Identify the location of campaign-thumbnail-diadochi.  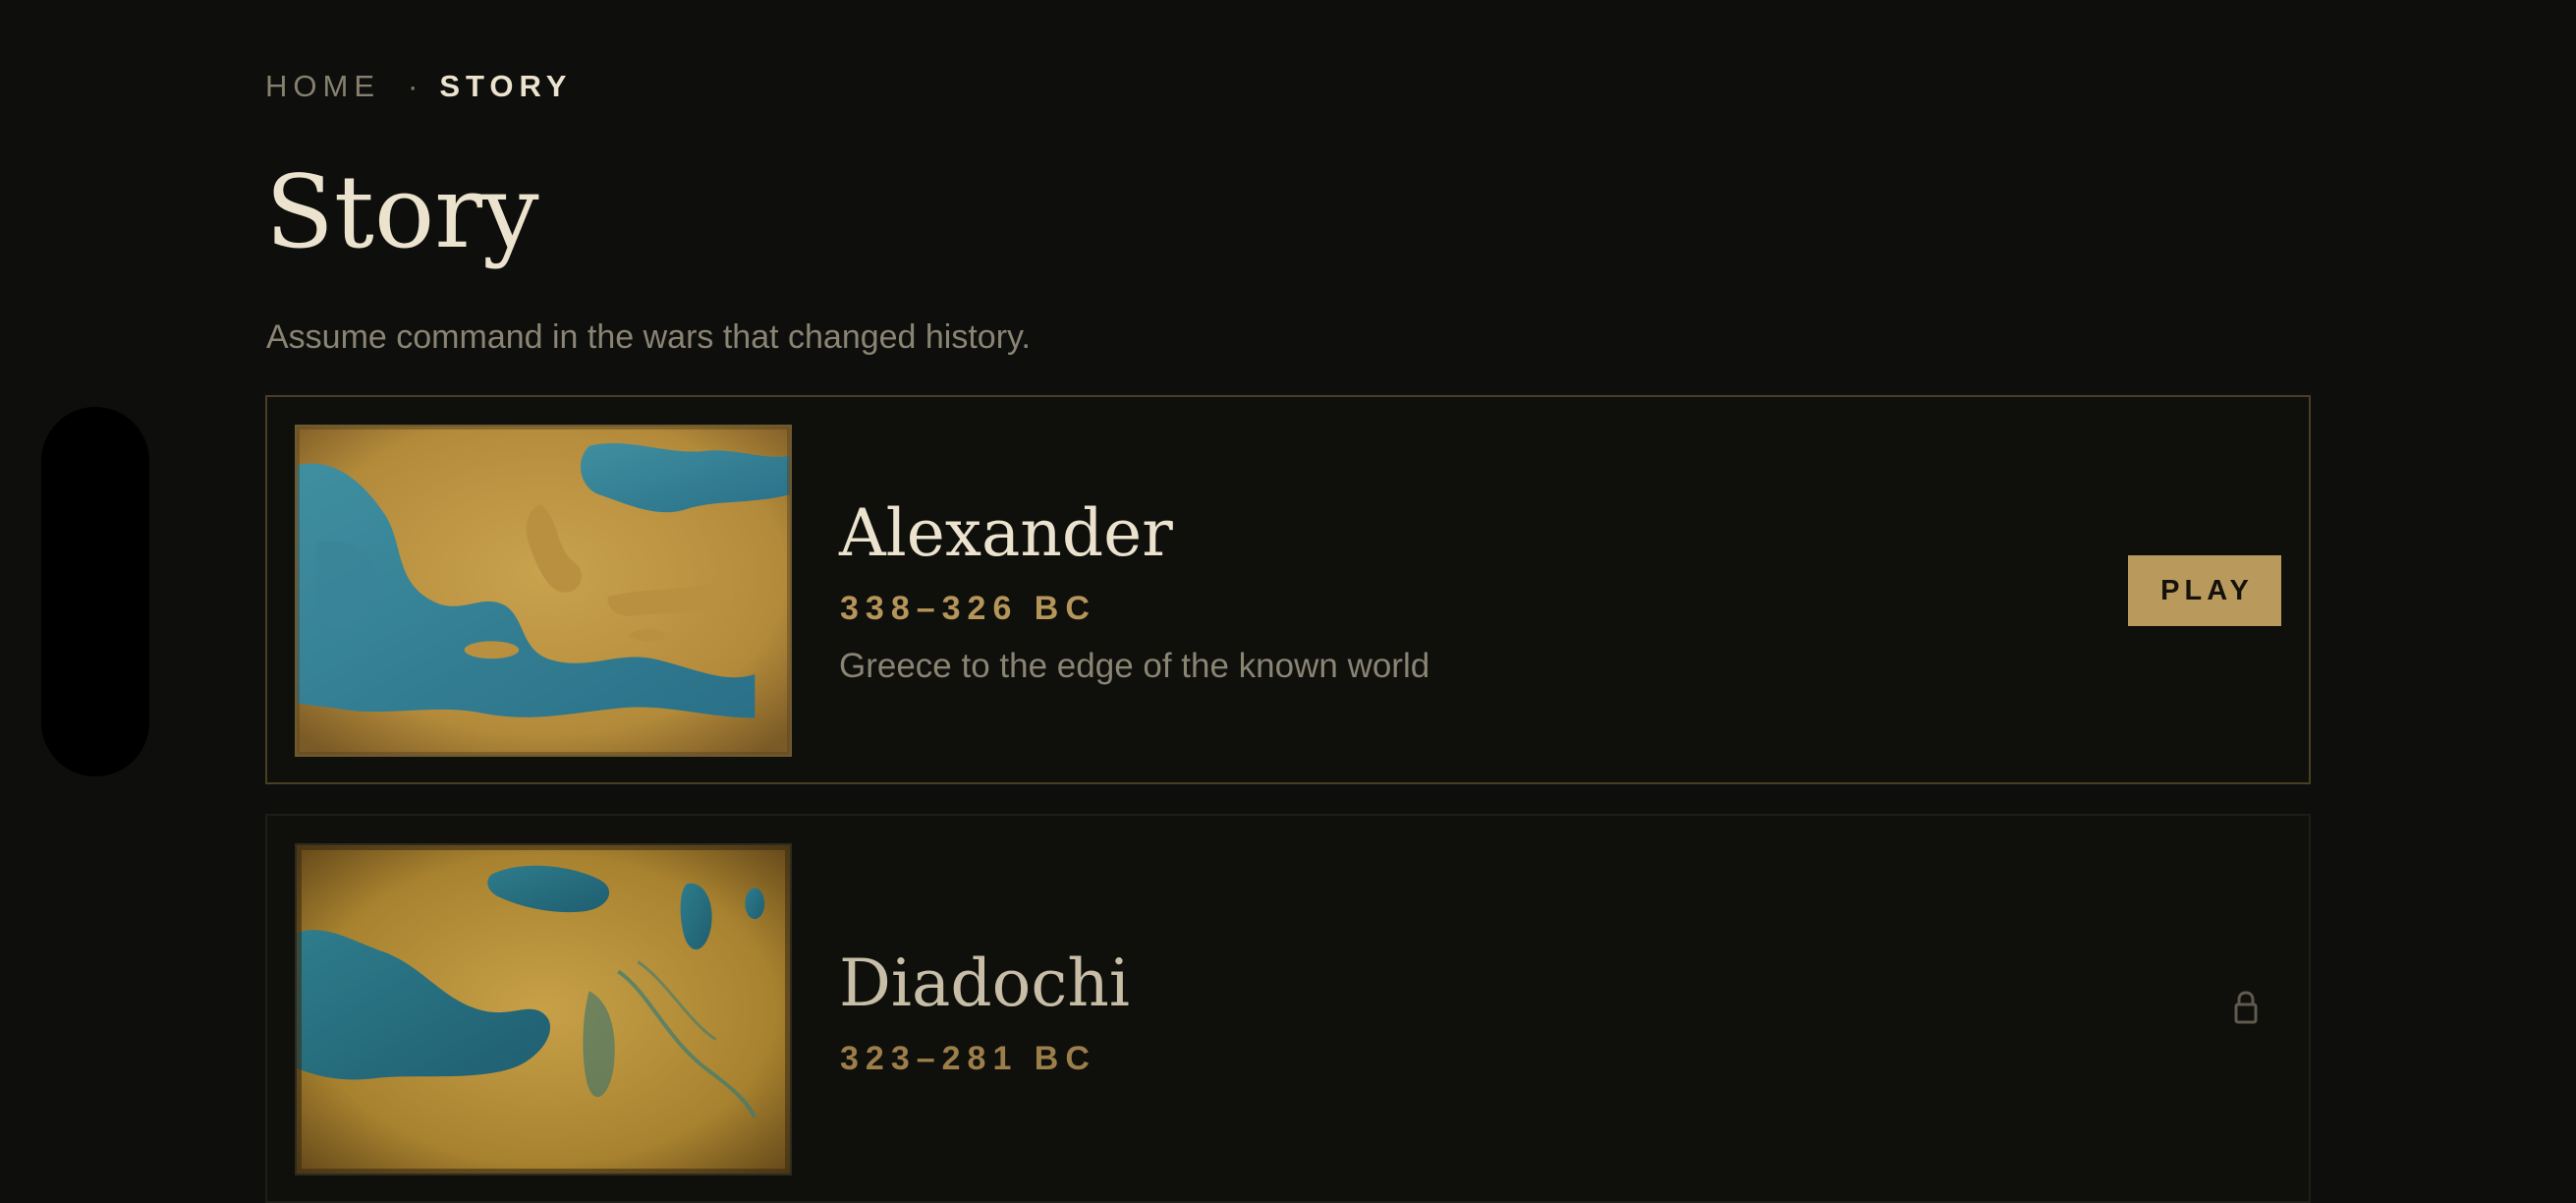
(543, 1009).